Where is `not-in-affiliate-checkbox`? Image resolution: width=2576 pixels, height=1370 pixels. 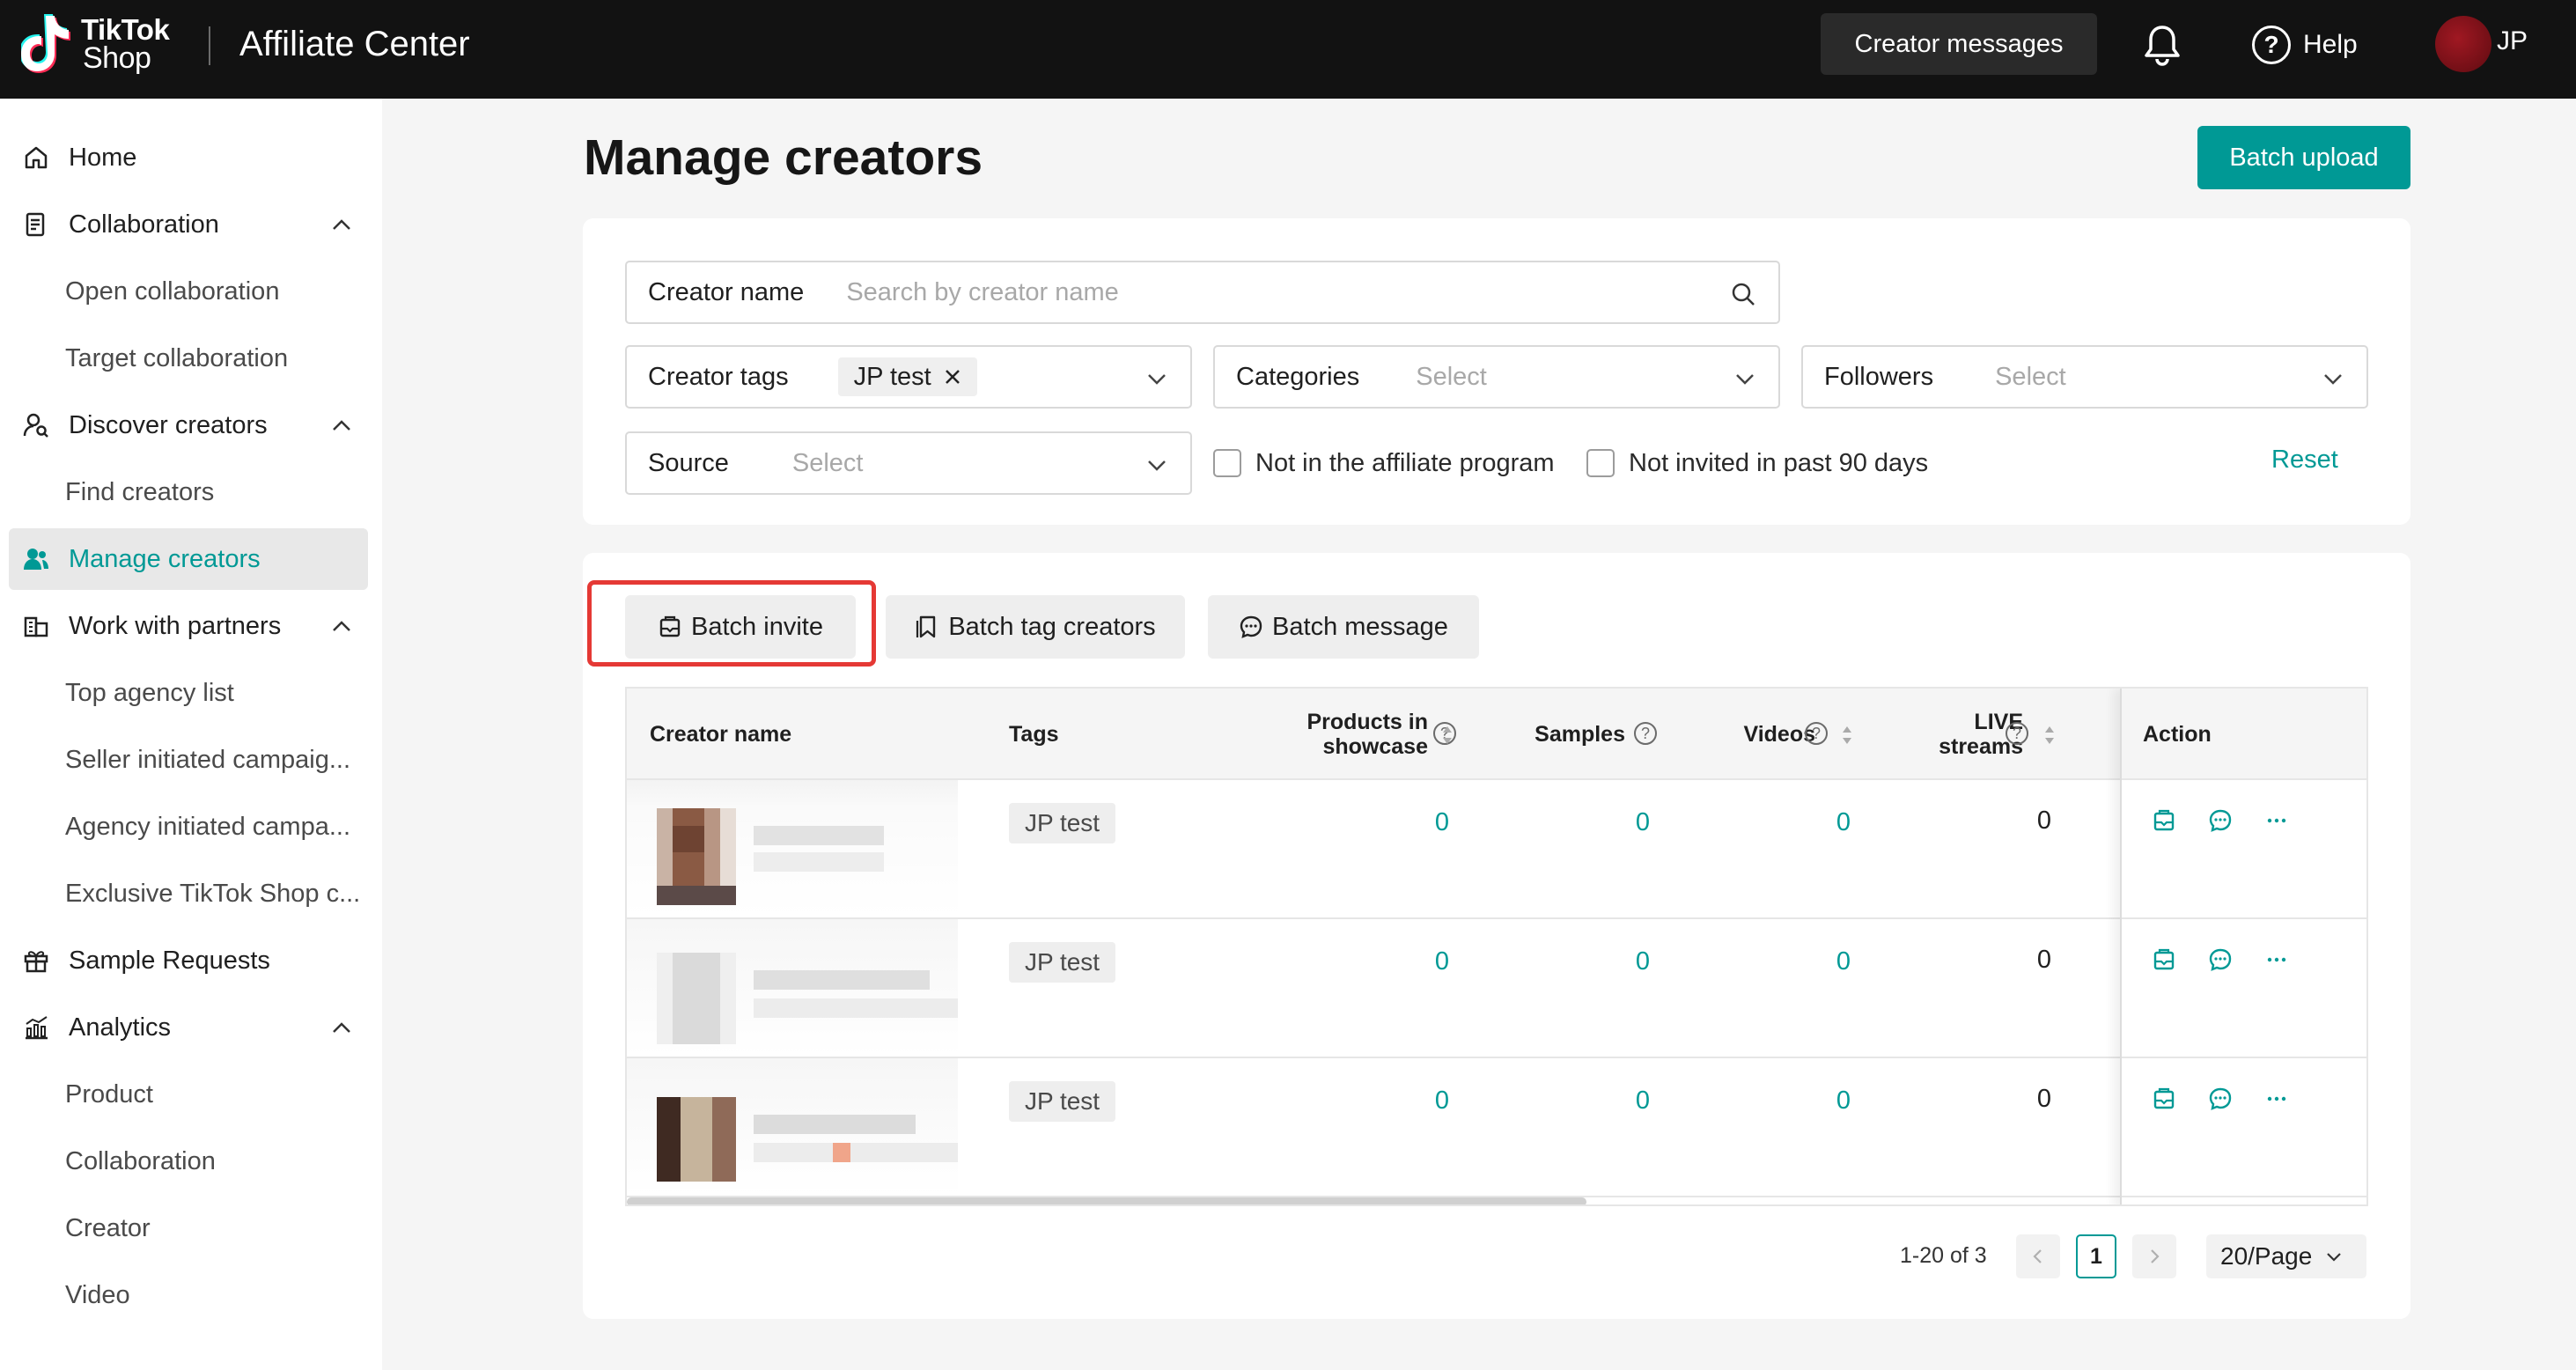 not-in-affiliate-checkbox is located at coordinates (1227, 463).